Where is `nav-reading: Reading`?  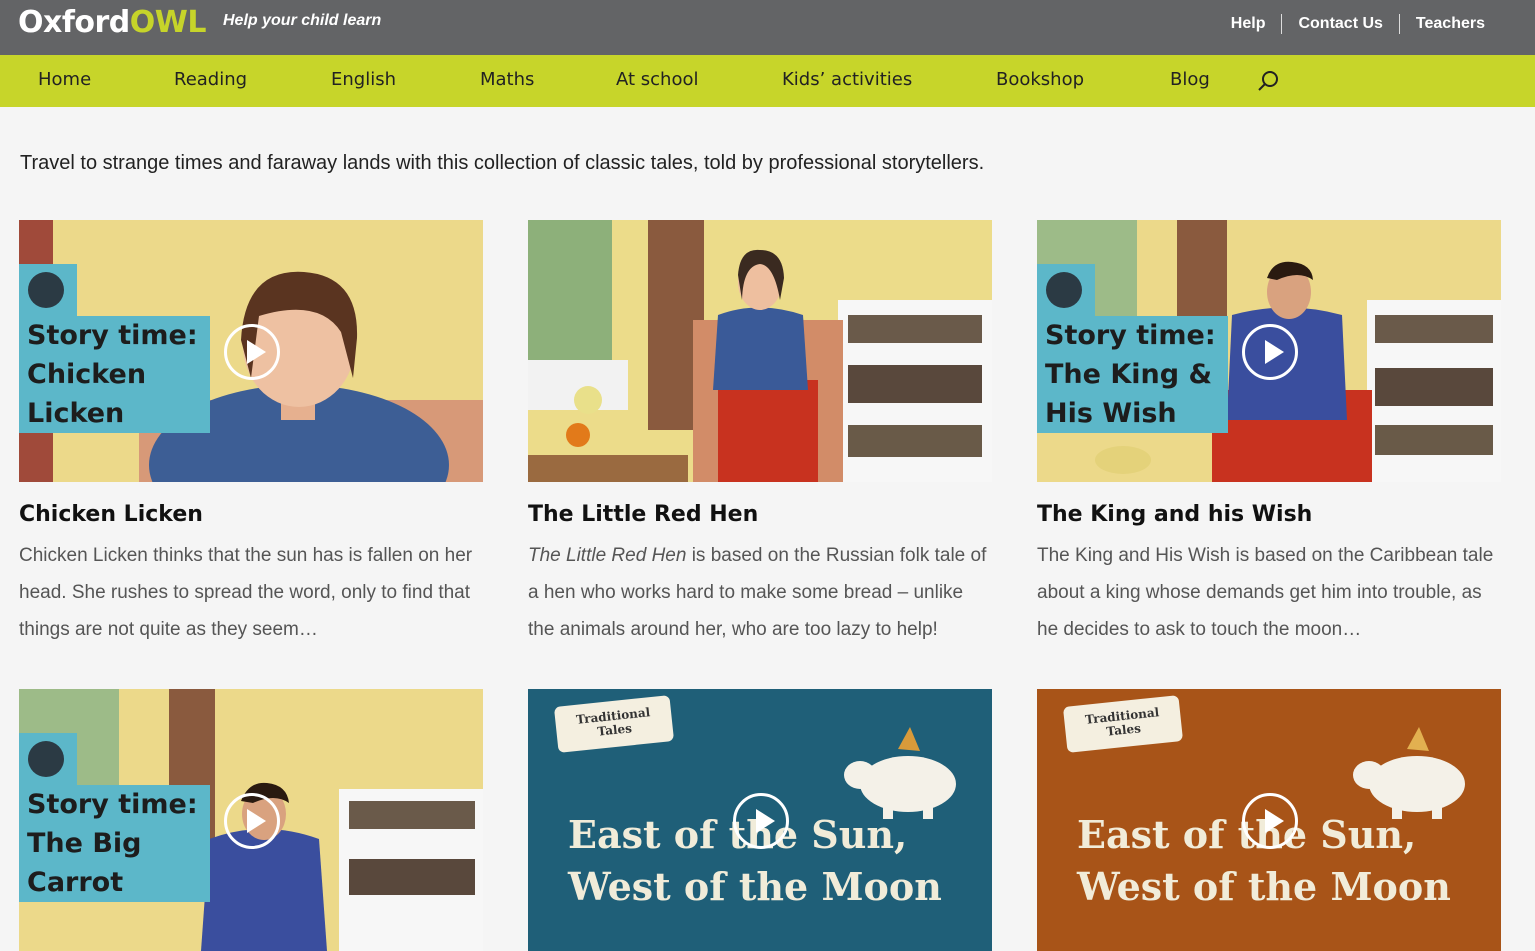 nav-reading: Reading is located at coordinates (210, 79).